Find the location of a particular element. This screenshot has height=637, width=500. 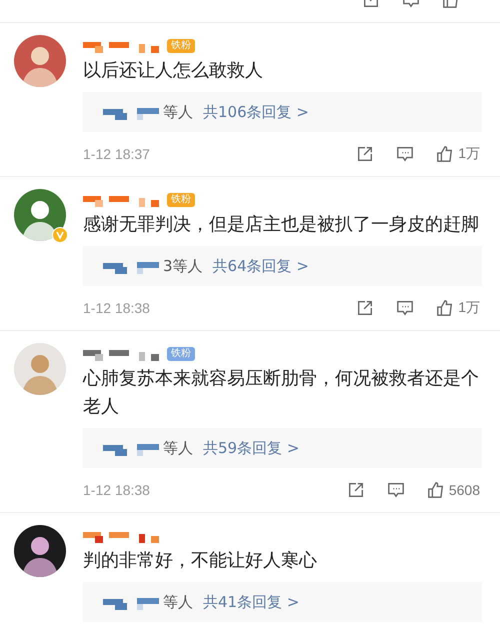

replies-panel: 等人 共59条回复 > is located at coordinates (282, 448).